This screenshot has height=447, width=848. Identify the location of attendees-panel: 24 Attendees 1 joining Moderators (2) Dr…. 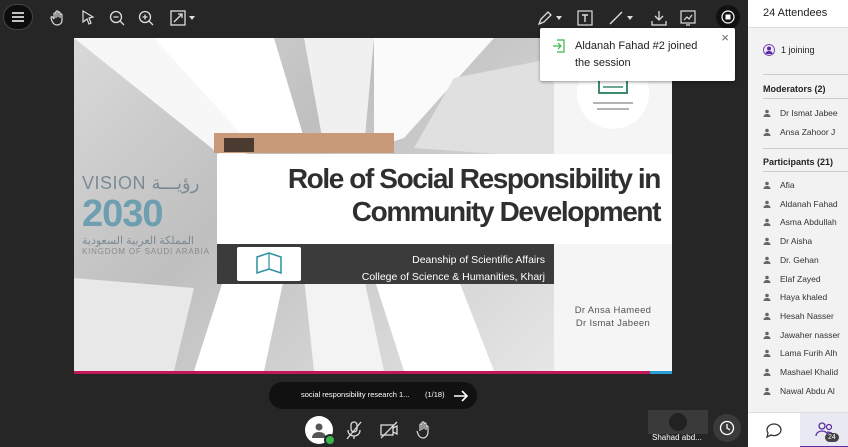
(798, 223).